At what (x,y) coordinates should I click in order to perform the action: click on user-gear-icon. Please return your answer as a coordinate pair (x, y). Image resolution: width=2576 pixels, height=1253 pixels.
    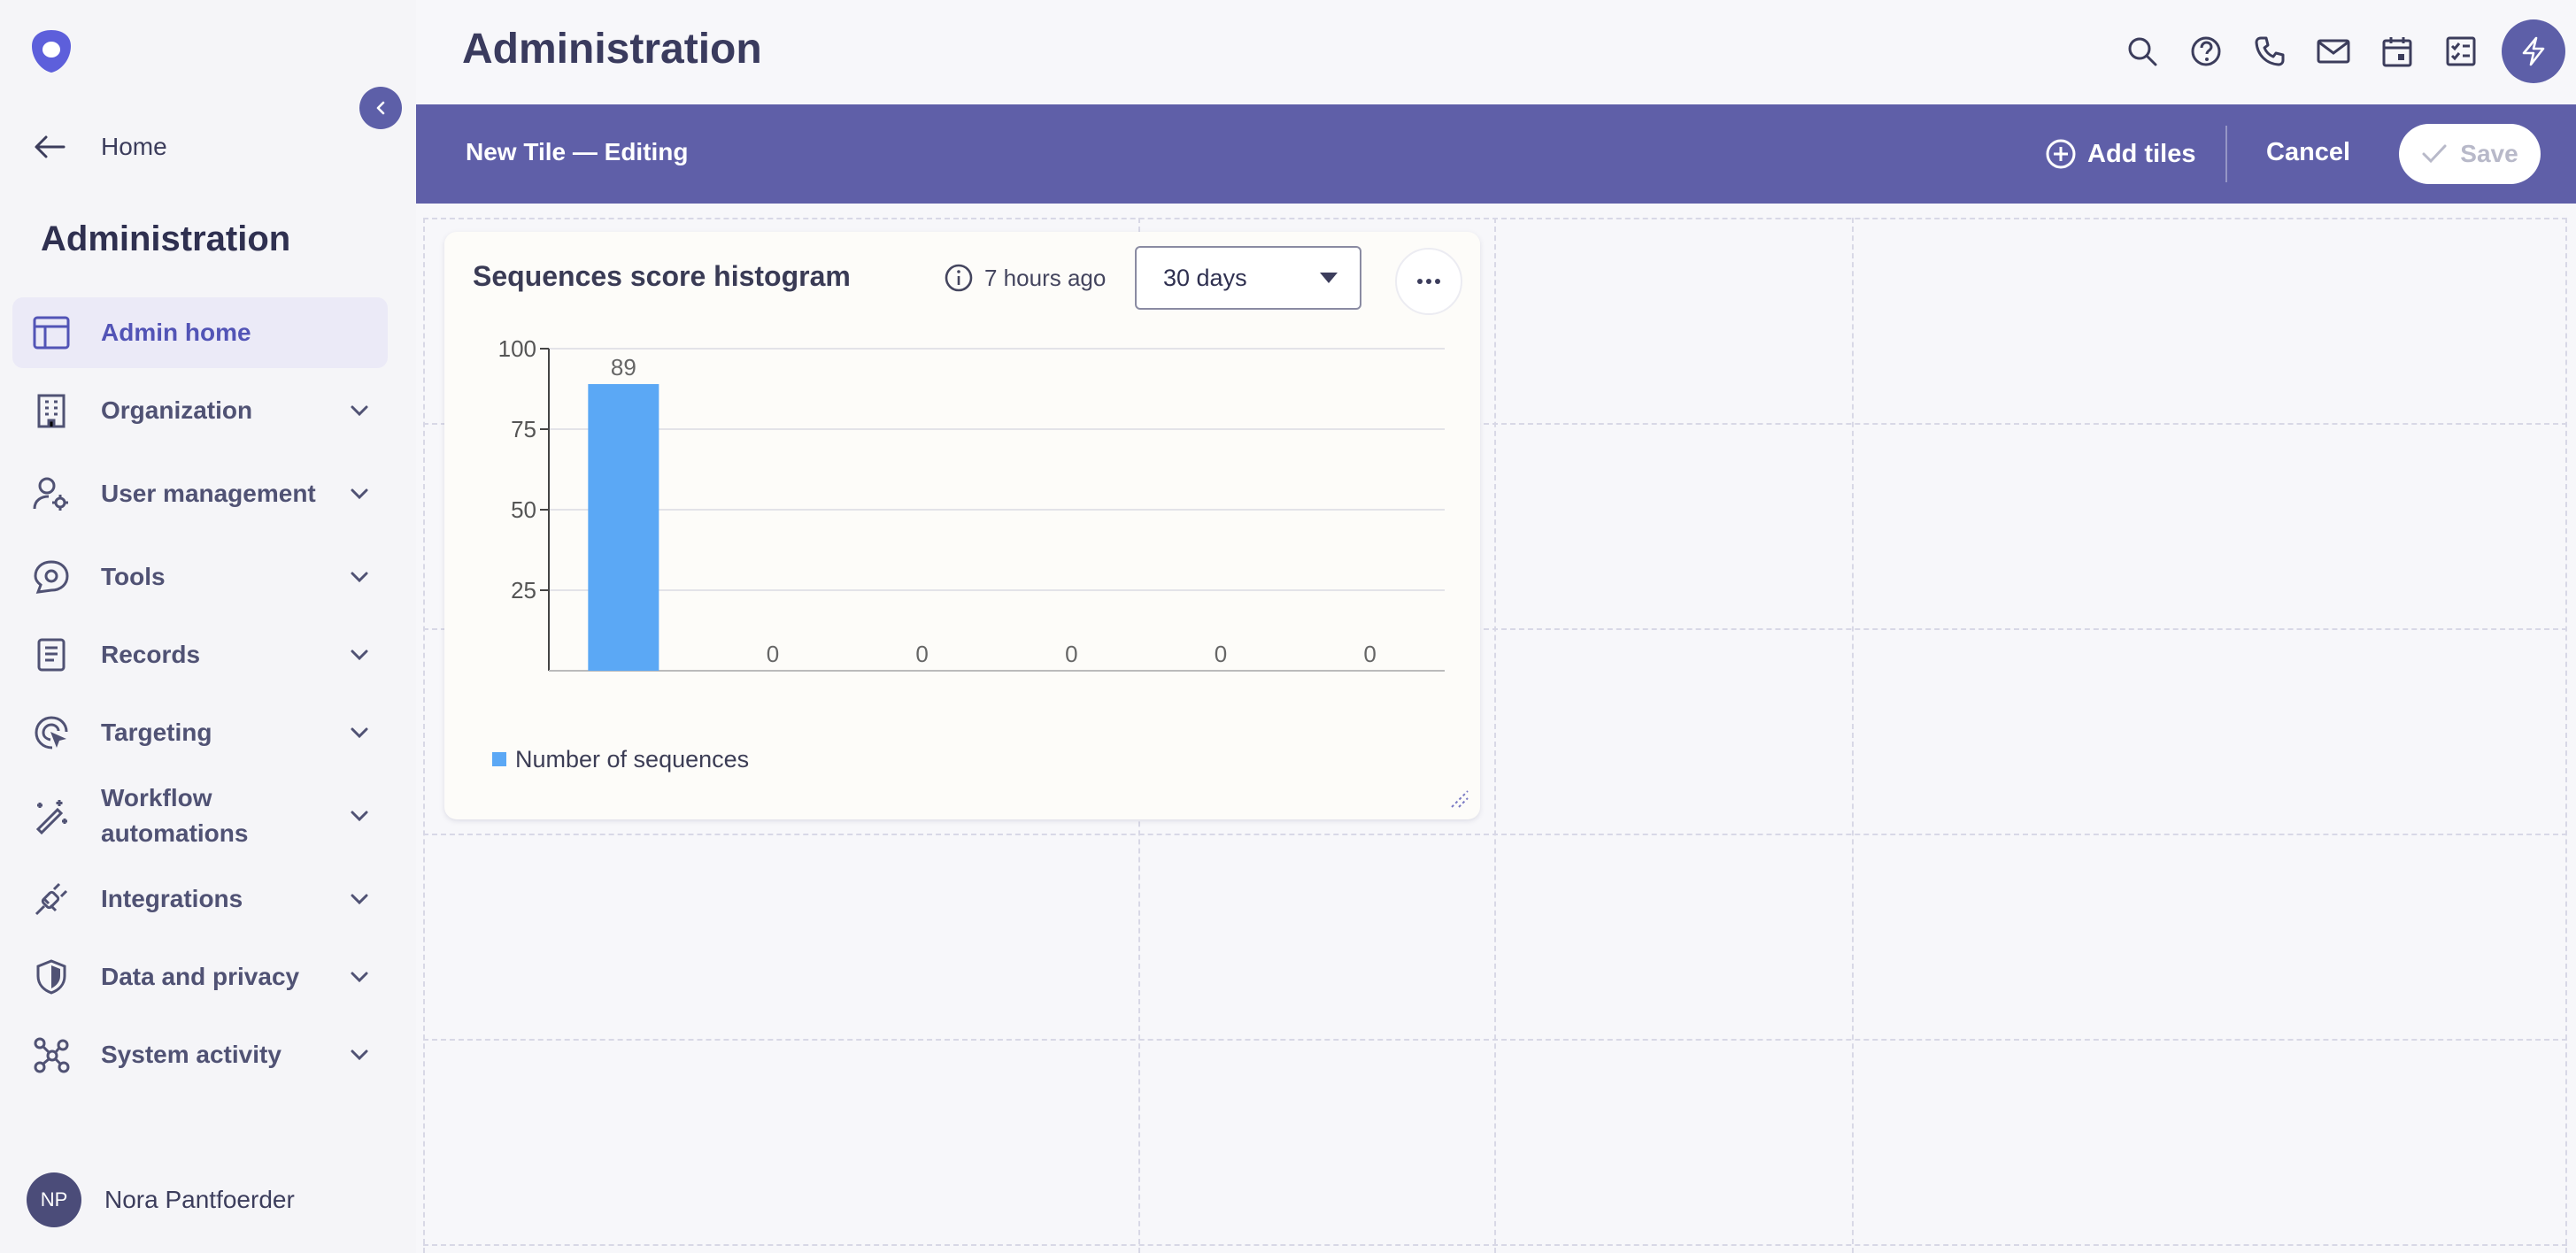
    Looking at the image, I should click on (51, 493).